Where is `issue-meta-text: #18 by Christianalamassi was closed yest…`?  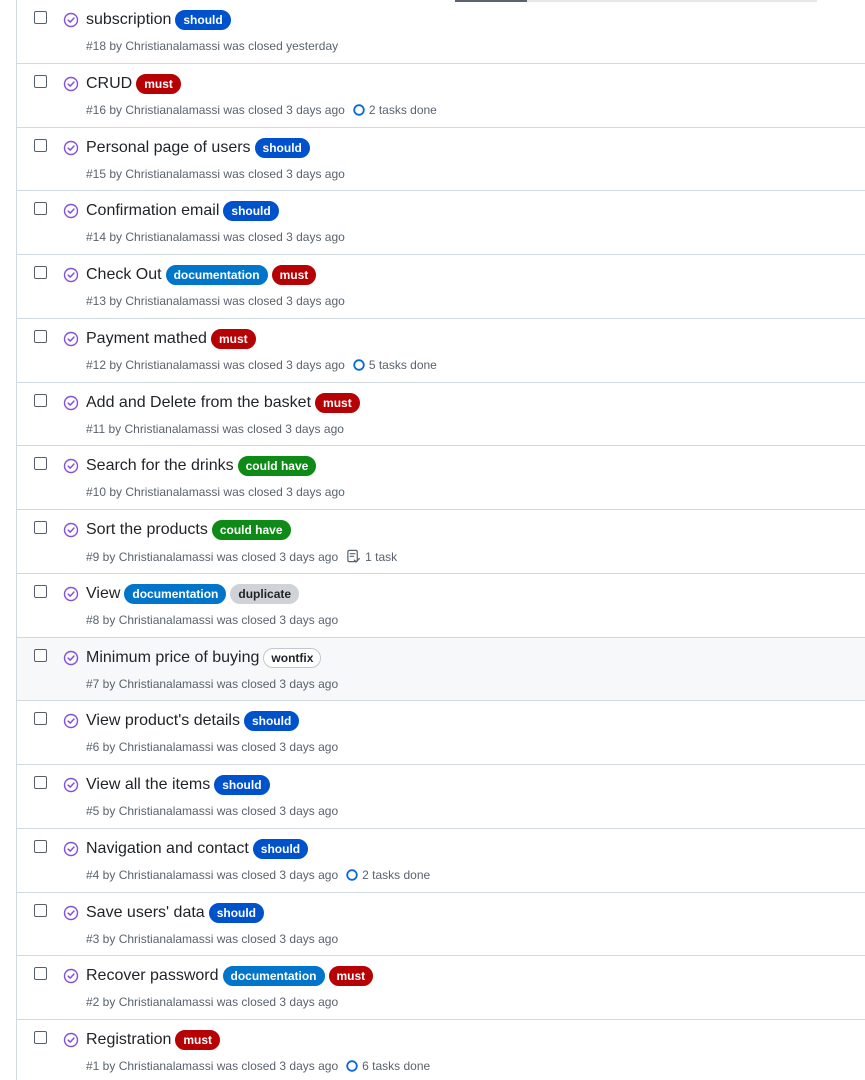
issue-meta-text: #18 by Christianalamassi was closed yest… is located at coordinates (212, 46).